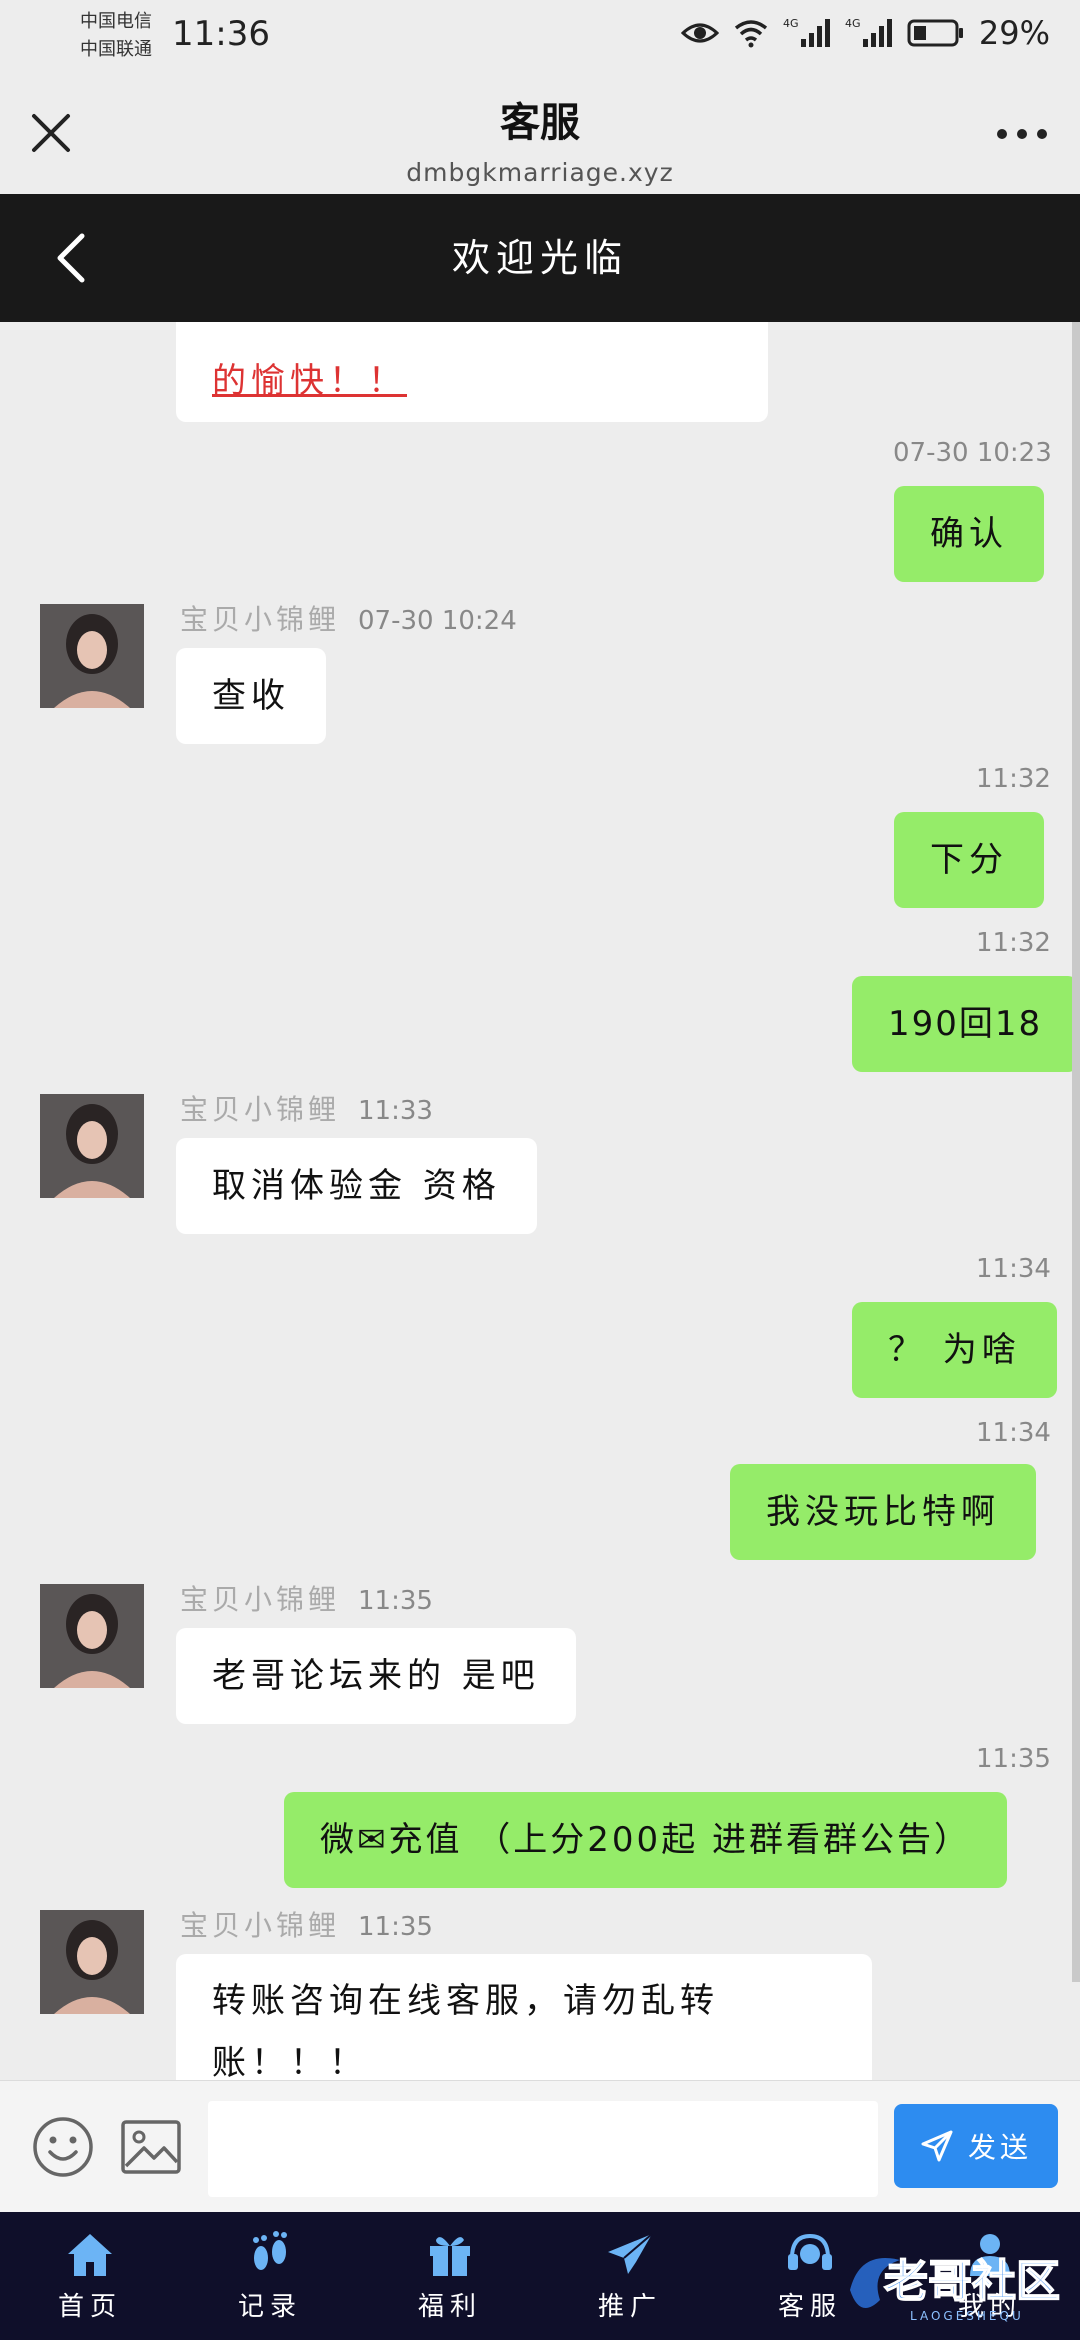  What do you see at coordinates (348, 618) in the screenshot?
I see `sender-line: 宝贝小锦鲤 07-30 10:24` at bounding box center [348, 618].